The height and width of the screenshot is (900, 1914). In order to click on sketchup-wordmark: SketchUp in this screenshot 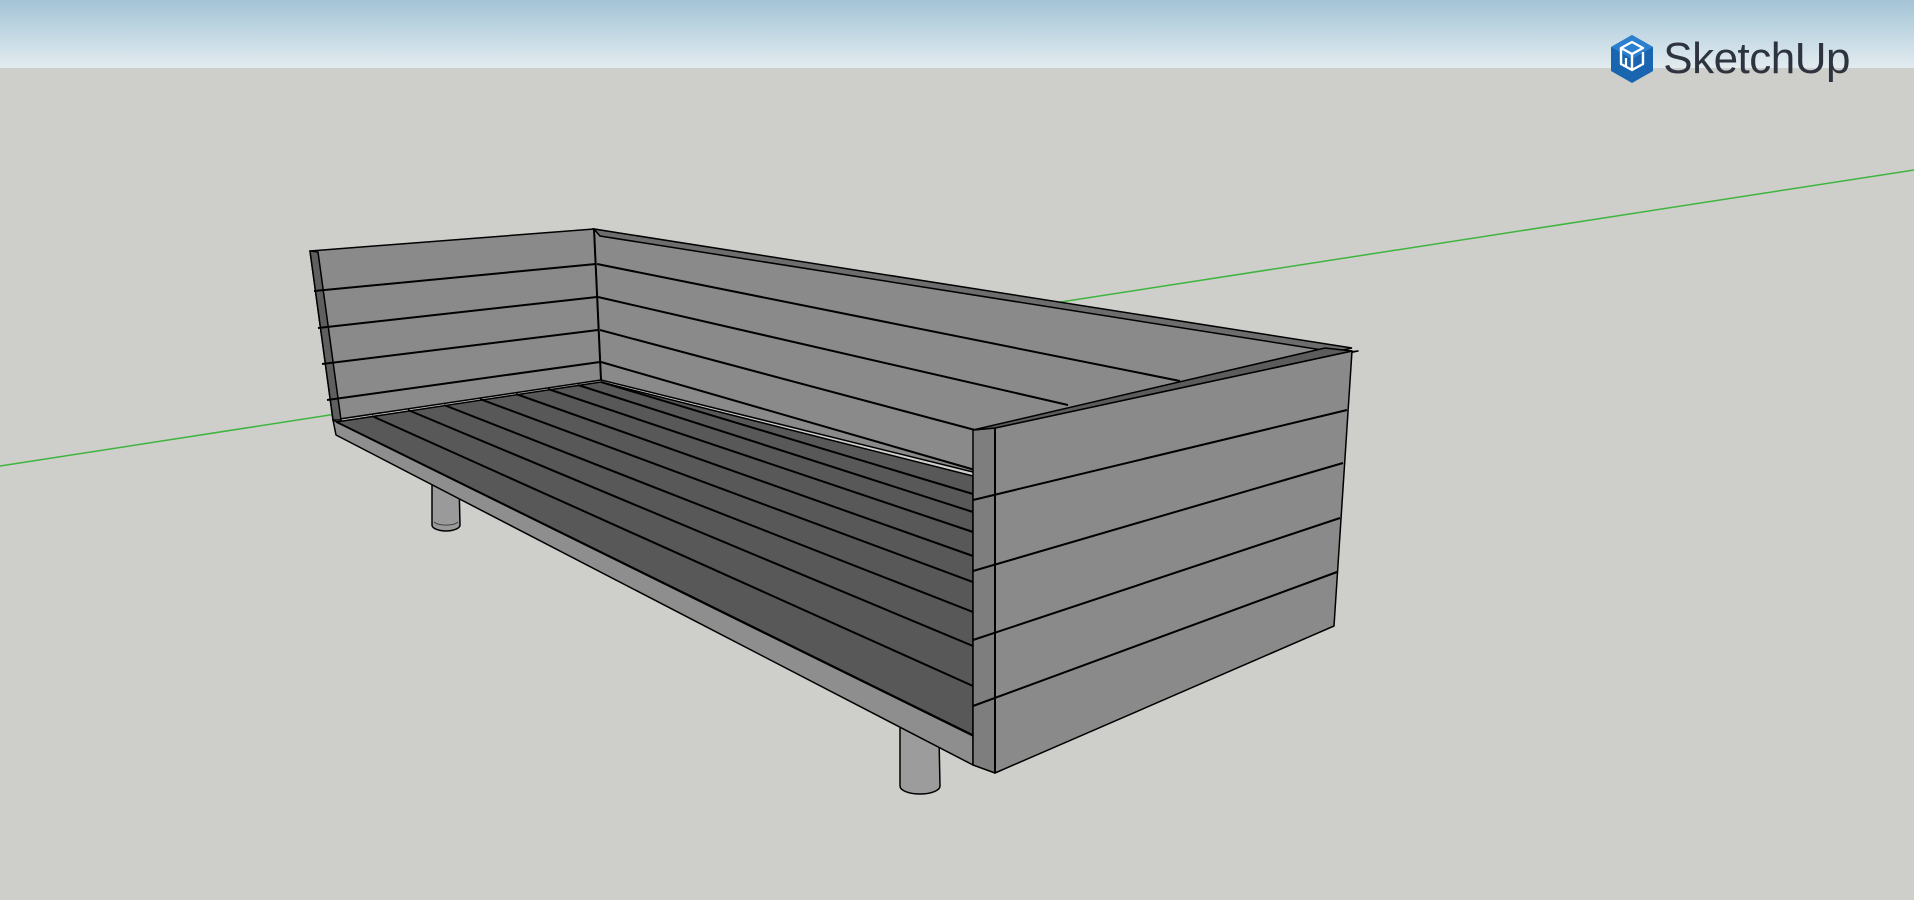, I will do `click(1756, 58)`.